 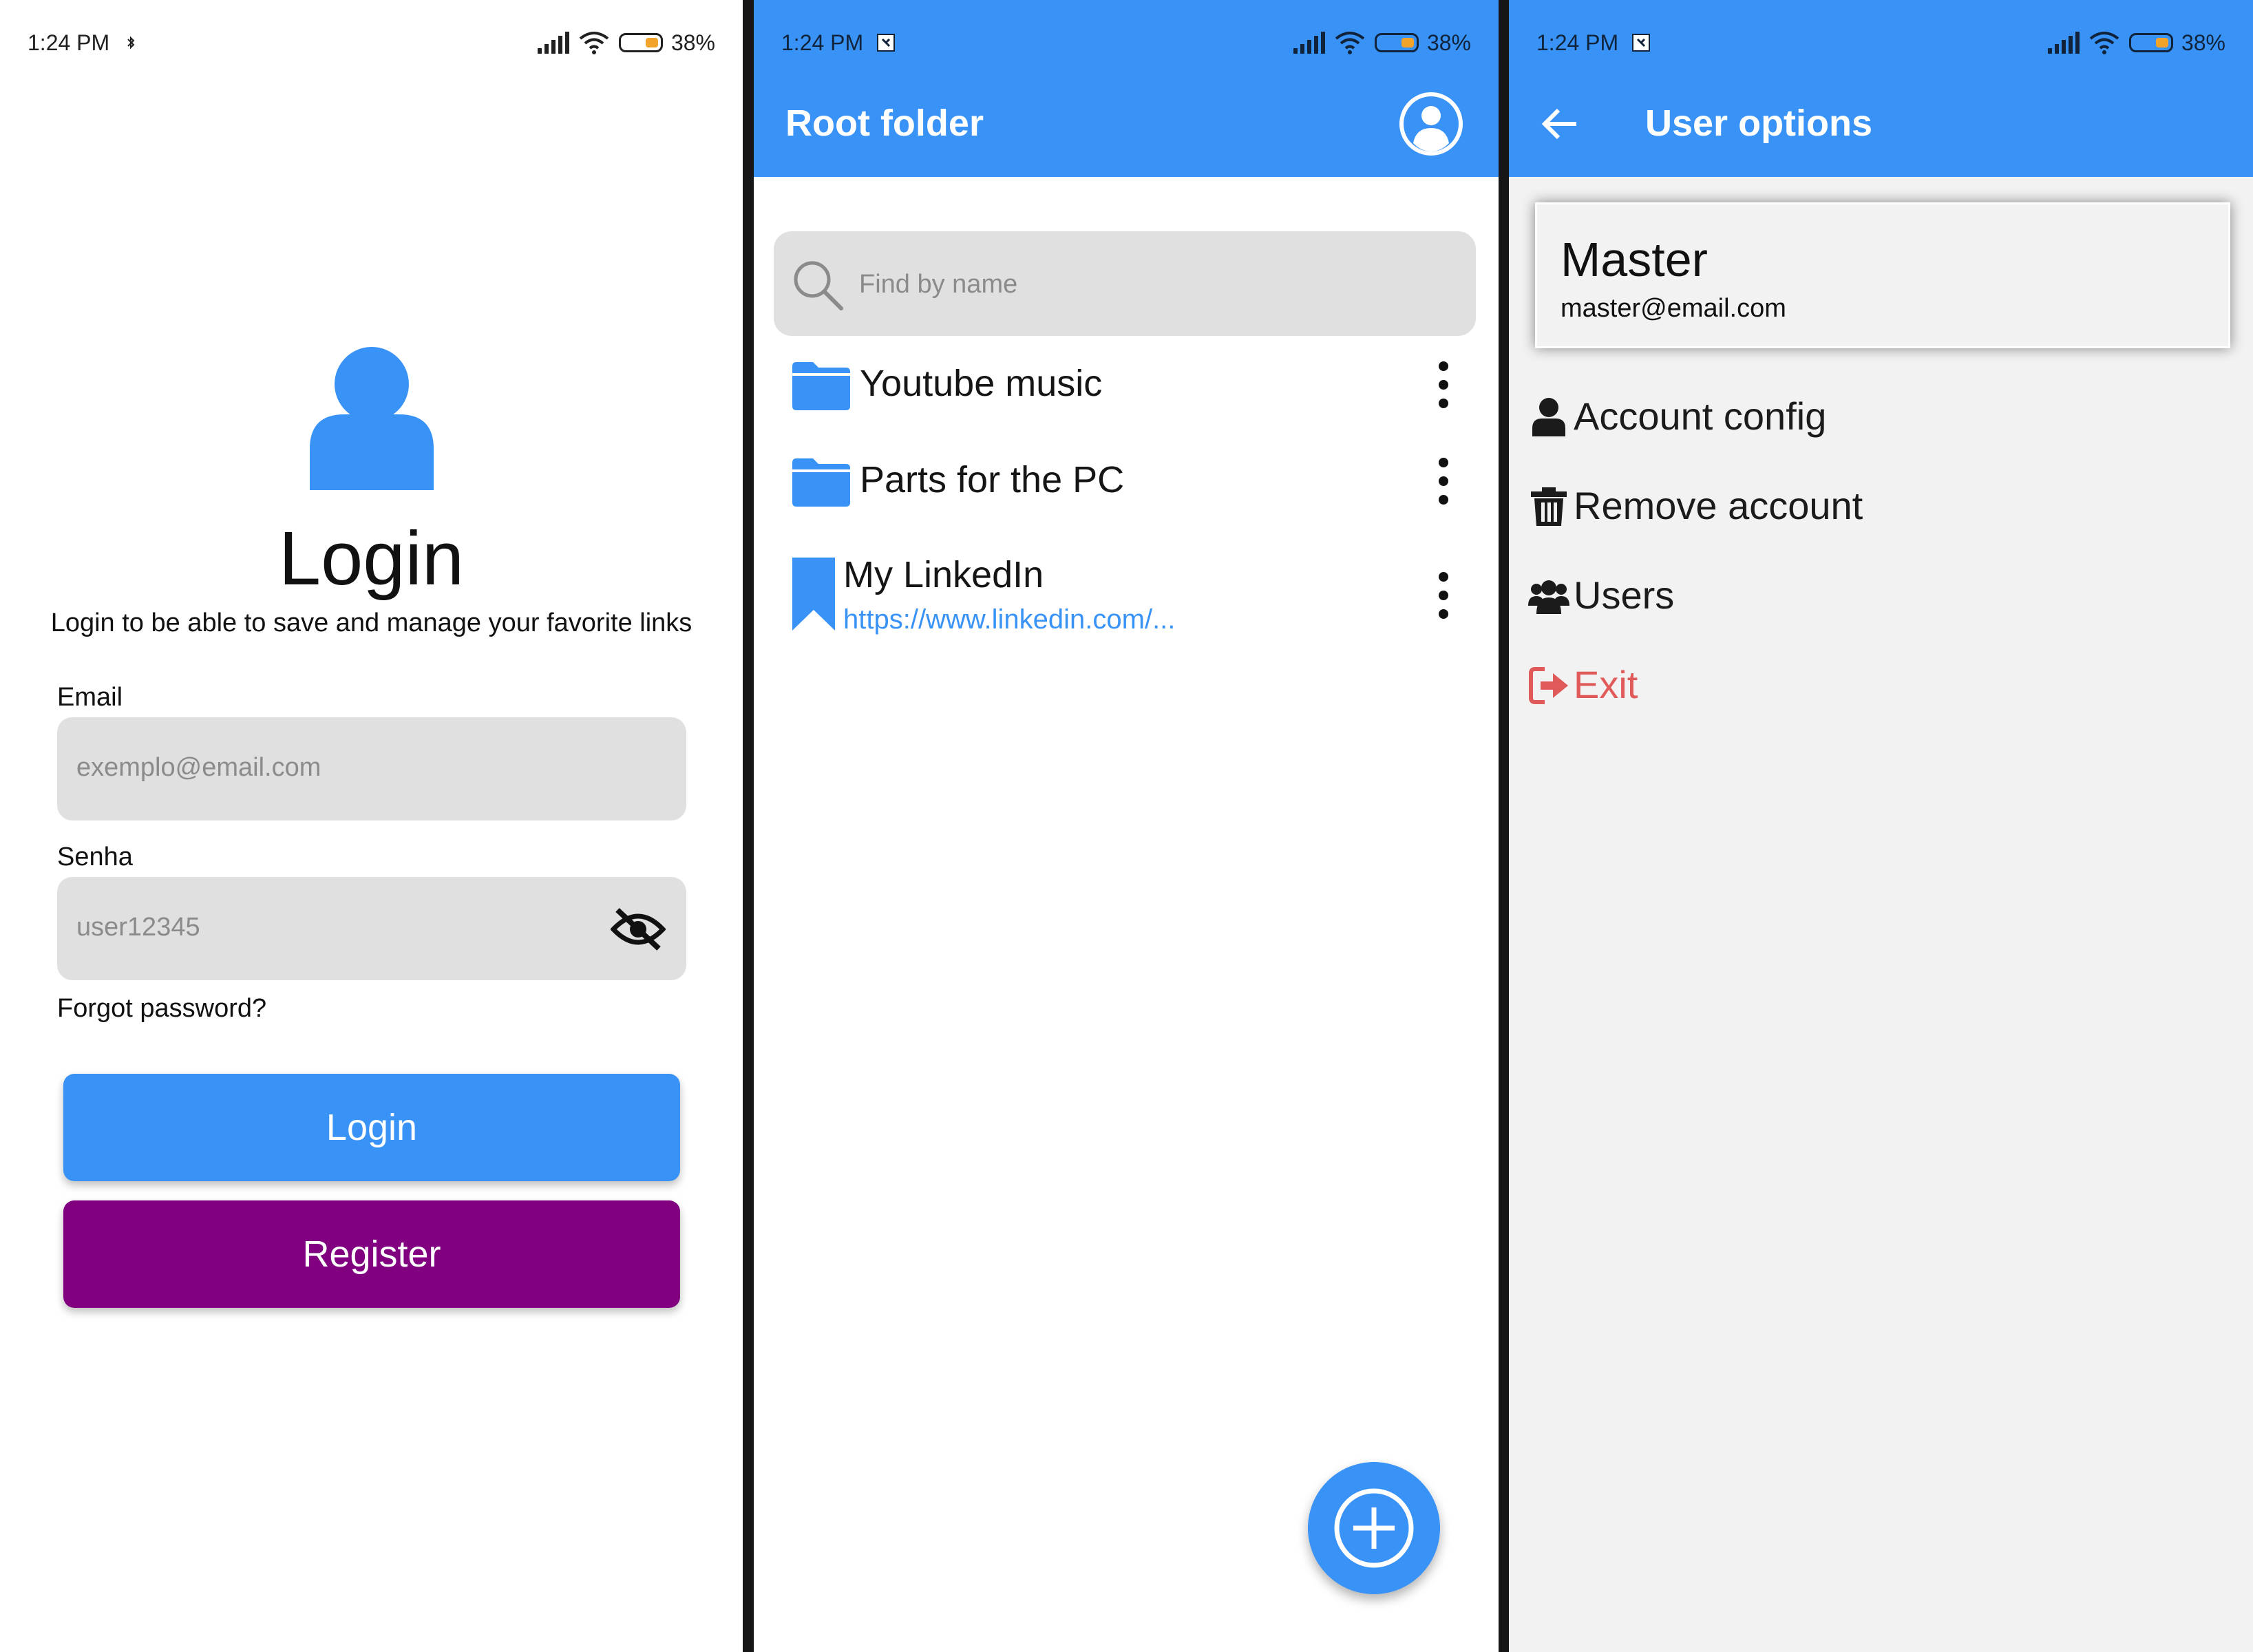 I want to click on list-item-folder: Parts for the PC, so click(x=1126, y=481).